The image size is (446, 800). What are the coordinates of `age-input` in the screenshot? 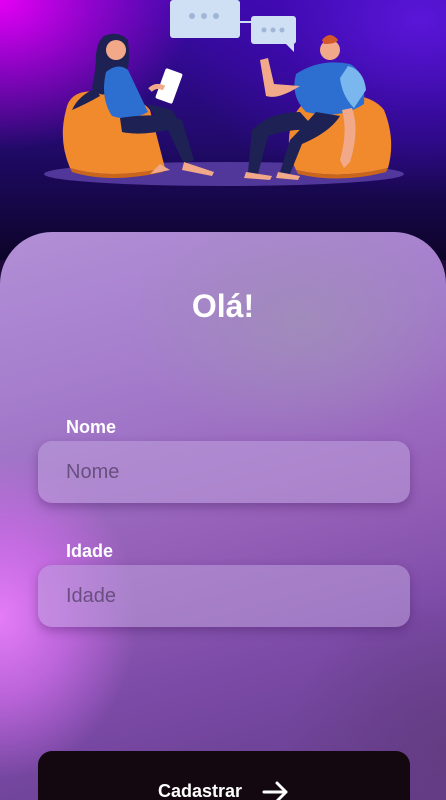 It's located at (224, 596).